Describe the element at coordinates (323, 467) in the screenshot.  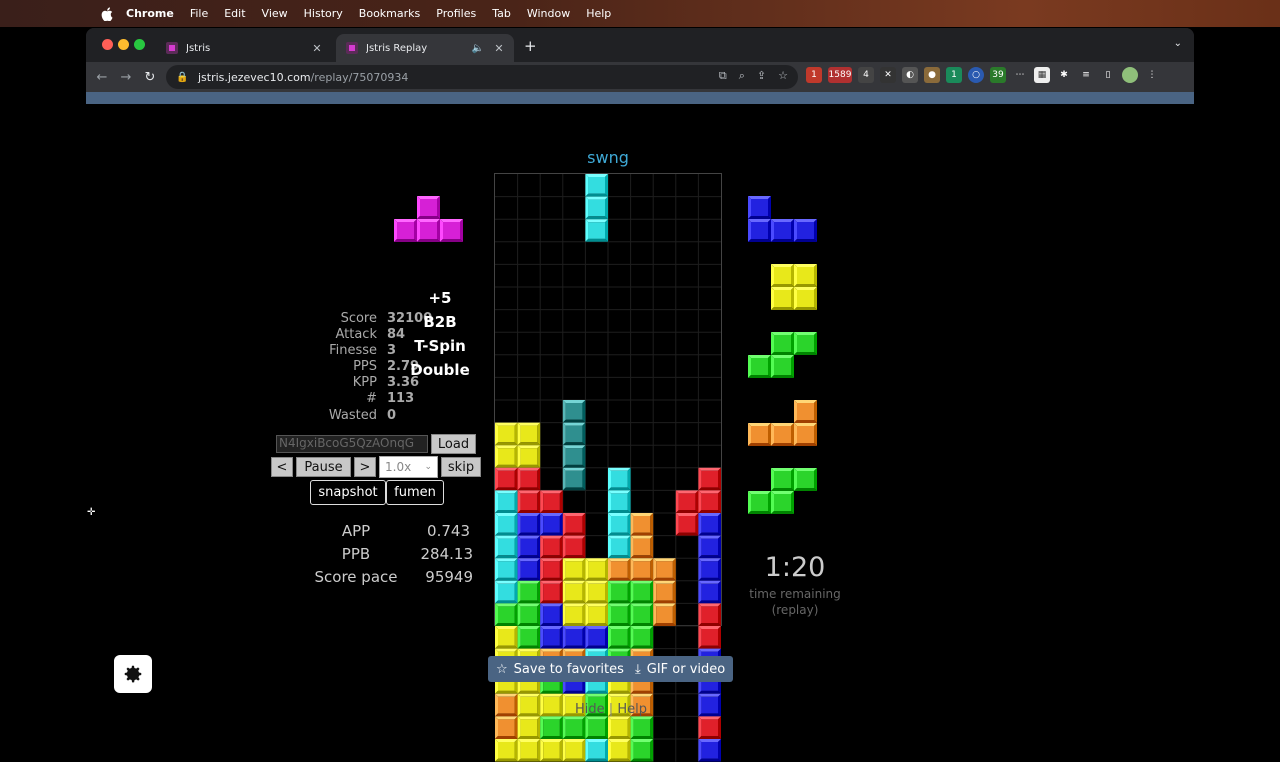
I see `pause-button: Pause` at that location.